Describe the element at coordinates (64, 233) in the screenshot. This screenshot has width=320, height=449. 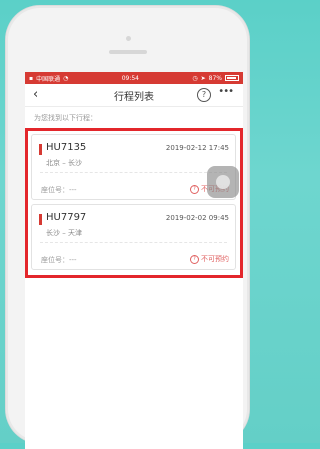
I see `trip-route: 长沙 – 天津` at that location.